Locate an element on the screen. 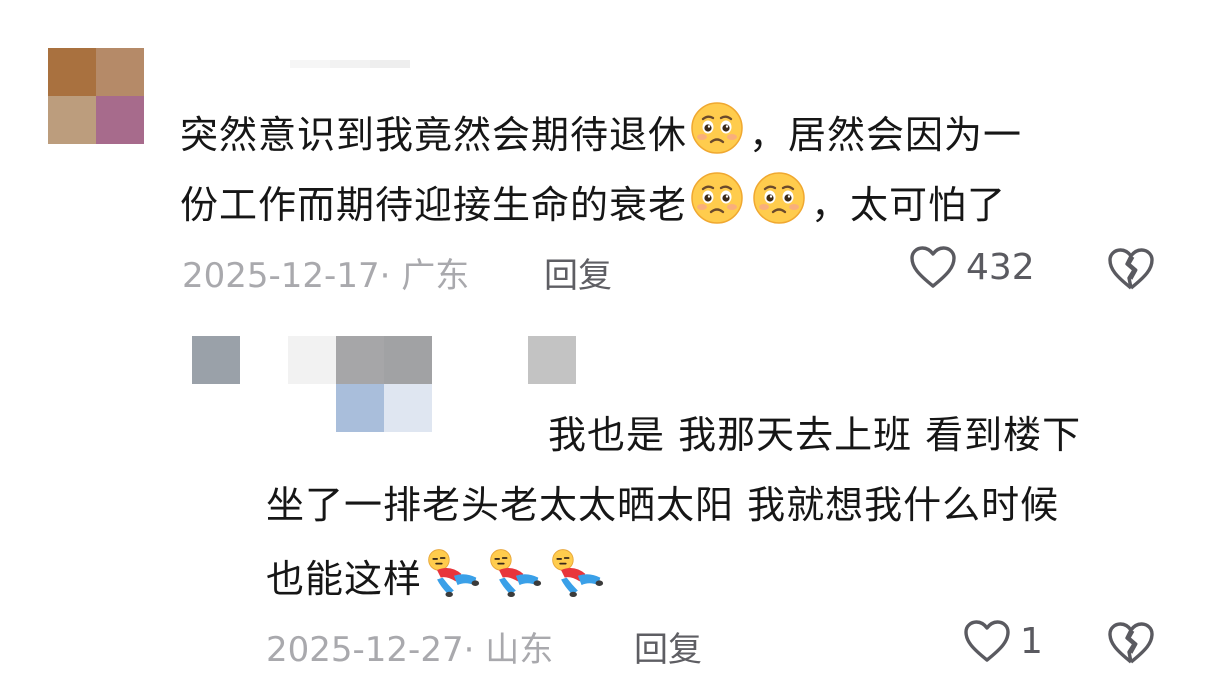 Image resolution: width=1206 pixels, height=679 pixels. like-count: 1 is located at coordinates (1031, 641).